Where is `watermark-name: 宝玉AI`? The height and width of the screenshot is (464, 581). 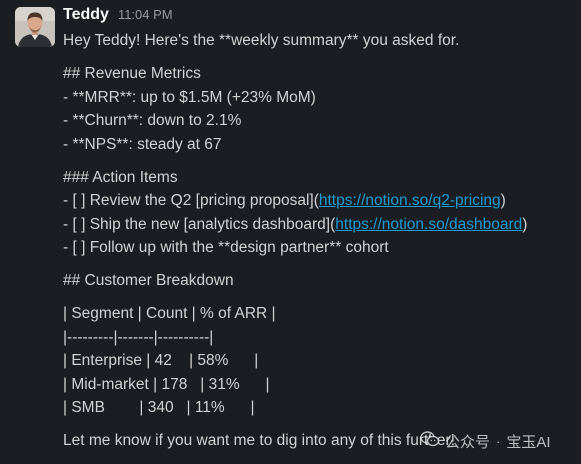
watermark-name: 宝玉AI is located at coordinates (528, 442).